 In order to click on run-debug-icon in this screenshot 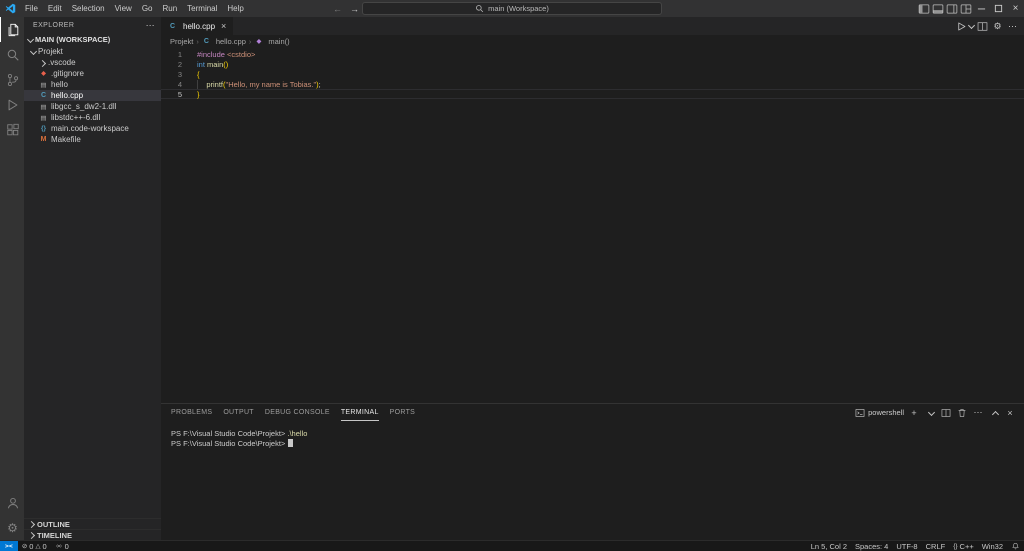, I will do `click(12, 104)`.